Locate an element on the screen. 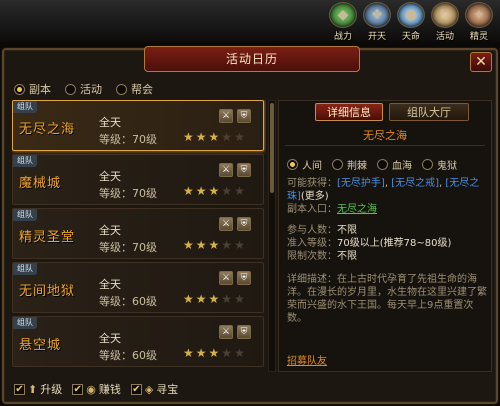 Image resolution: width=500 pixels, height=406 pixels. reward-link: [无尽之戒] is located at coordinates (415, 183).